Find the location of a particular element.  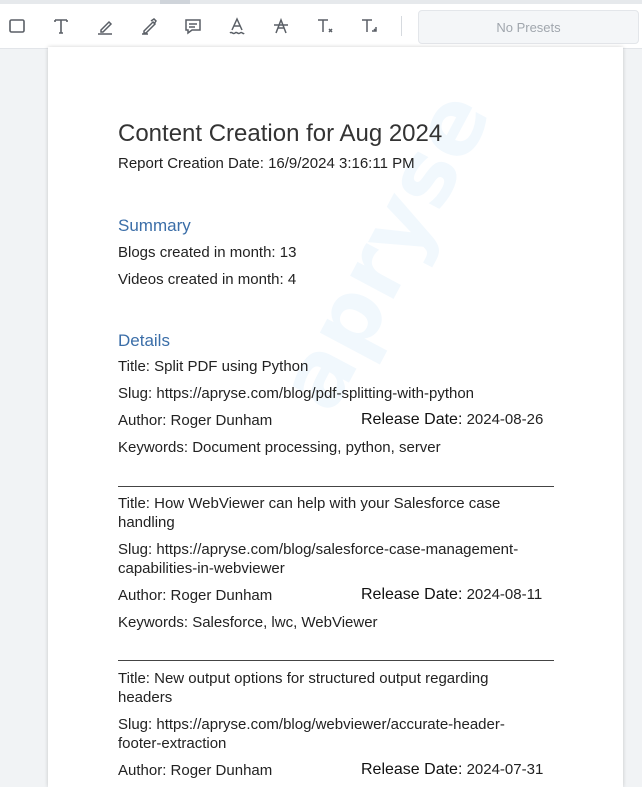

tab-indicator is located at coordinates (175, 2).